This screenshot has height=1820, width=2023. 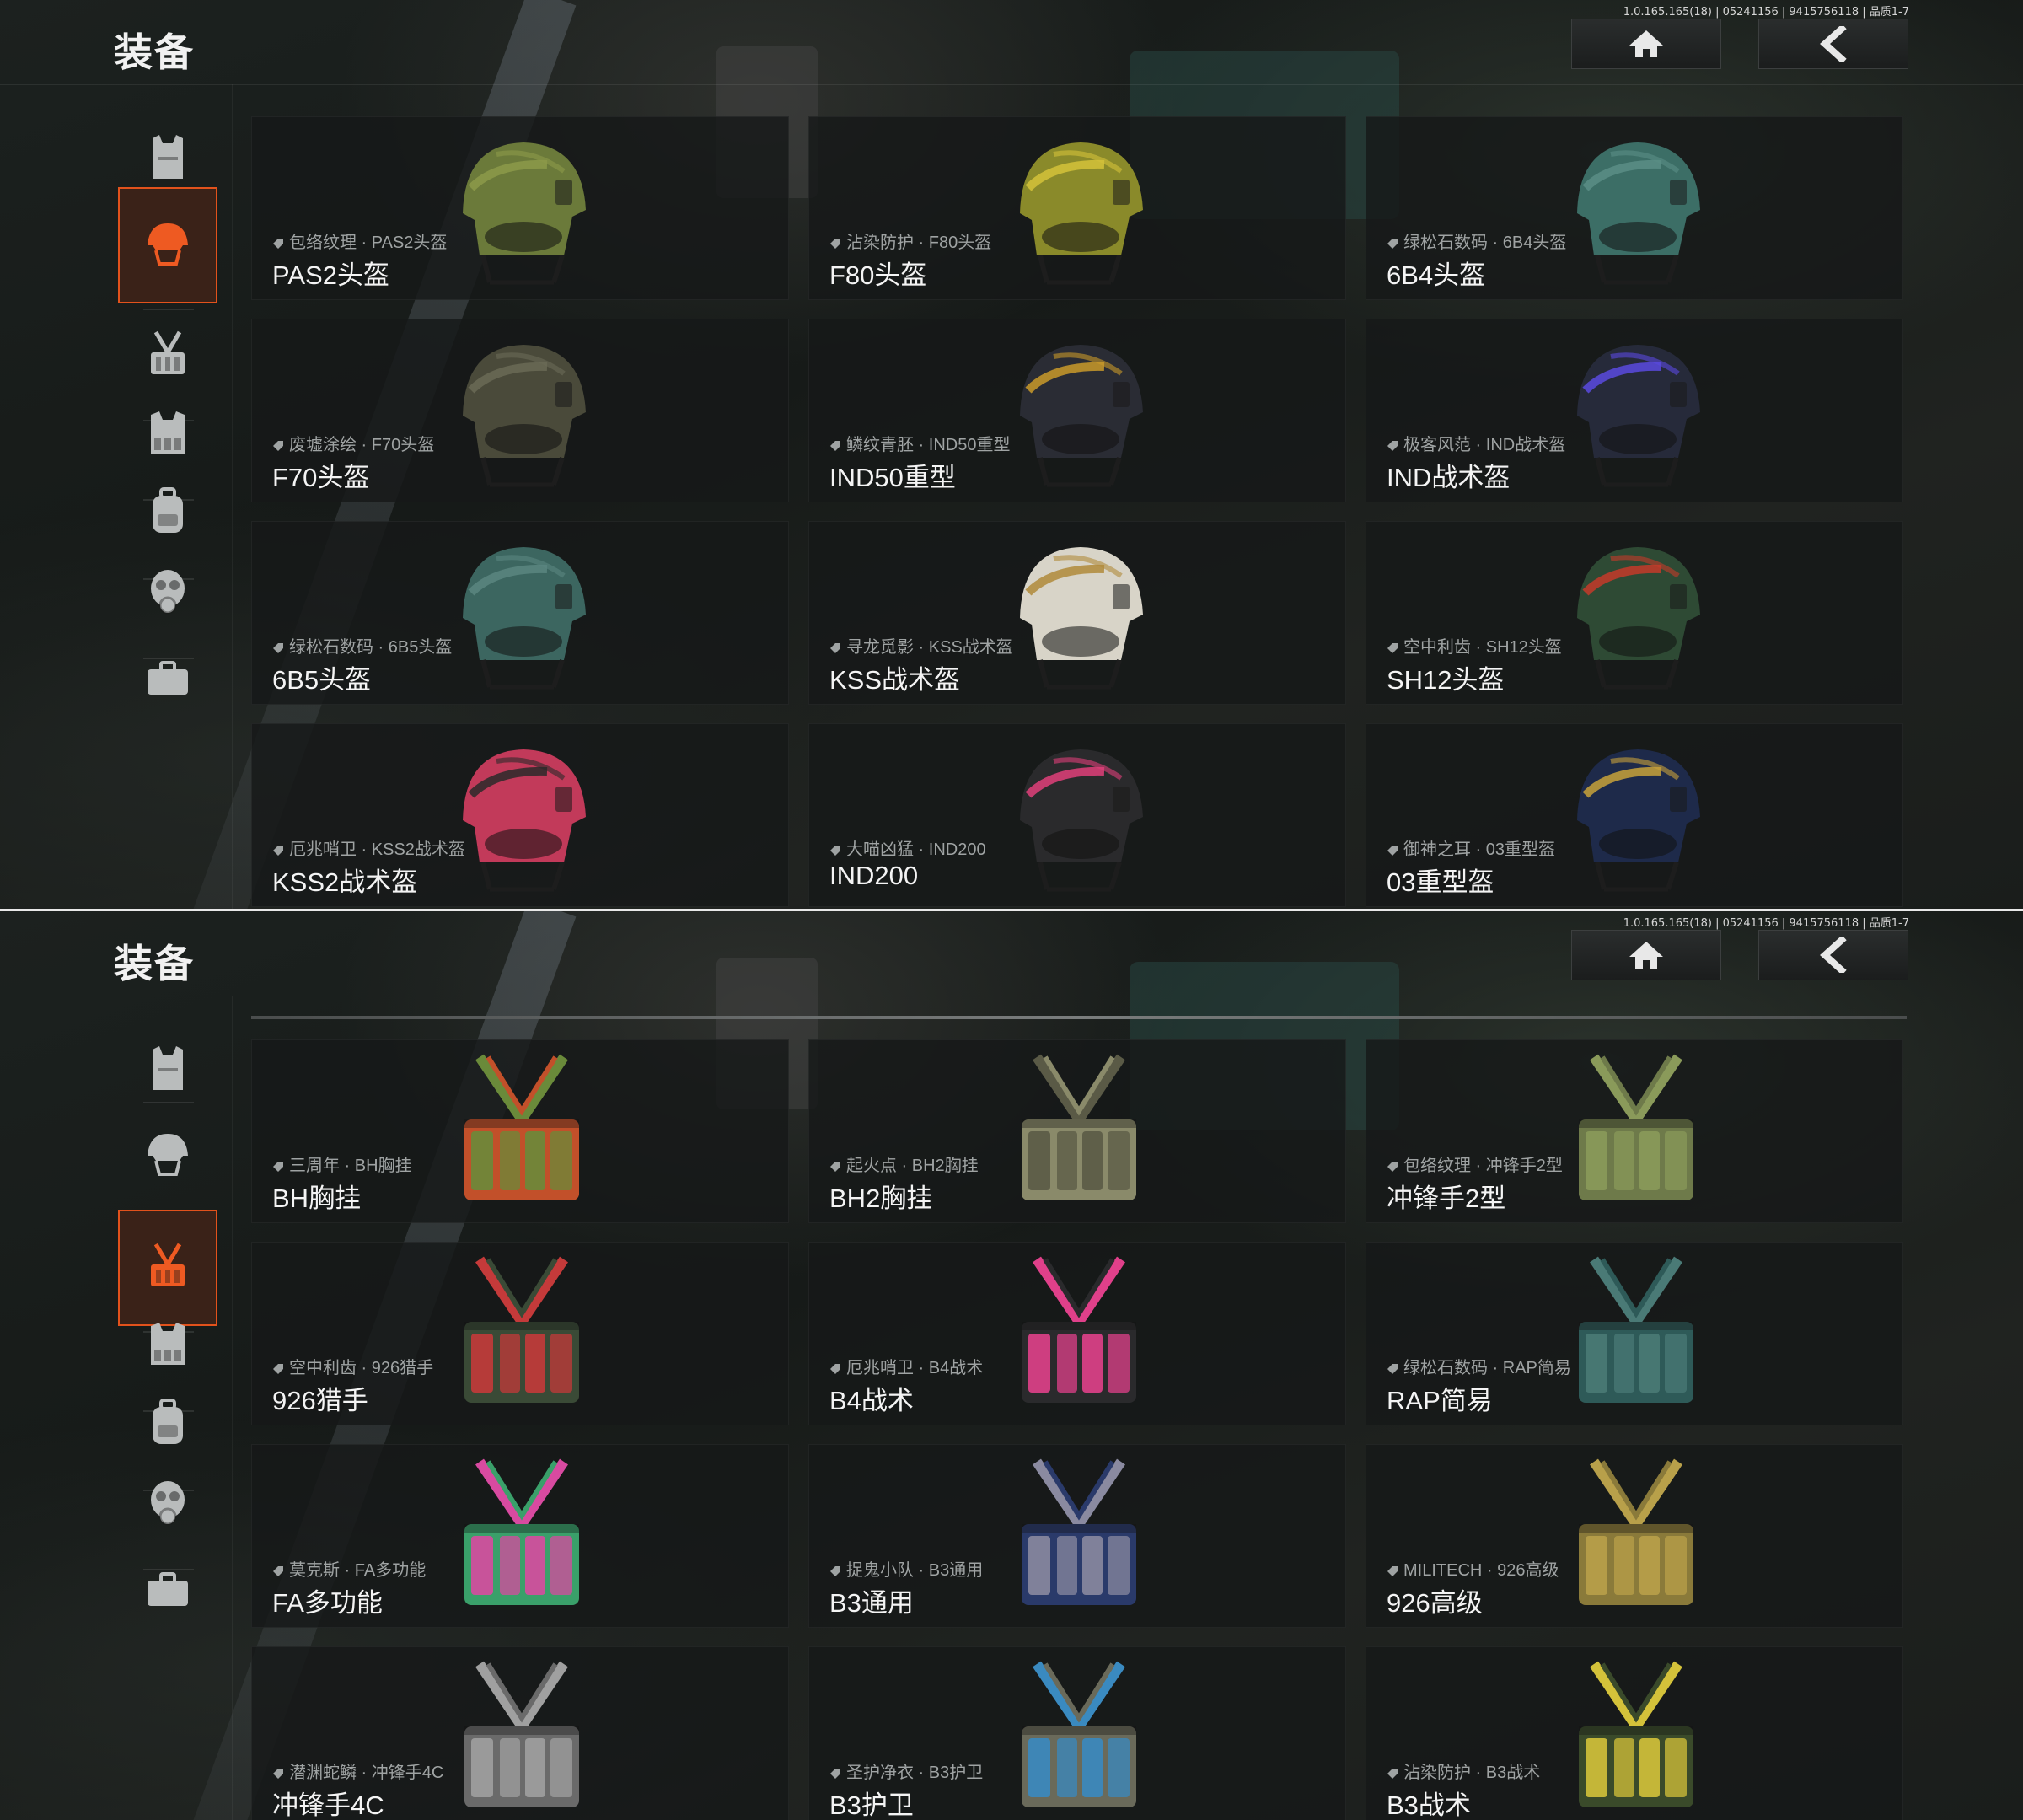 I want to click on item-card: 寻龙觅影 · KSS战术盔 KSS战术盔, so click(x=1077, y=613).